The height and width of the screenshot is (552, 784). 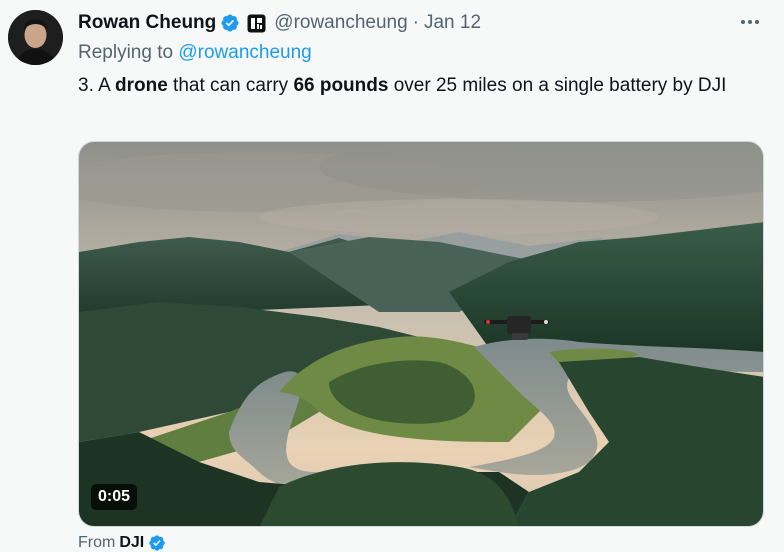 I want to click on more-options-icon, so click(x=750, y=22).